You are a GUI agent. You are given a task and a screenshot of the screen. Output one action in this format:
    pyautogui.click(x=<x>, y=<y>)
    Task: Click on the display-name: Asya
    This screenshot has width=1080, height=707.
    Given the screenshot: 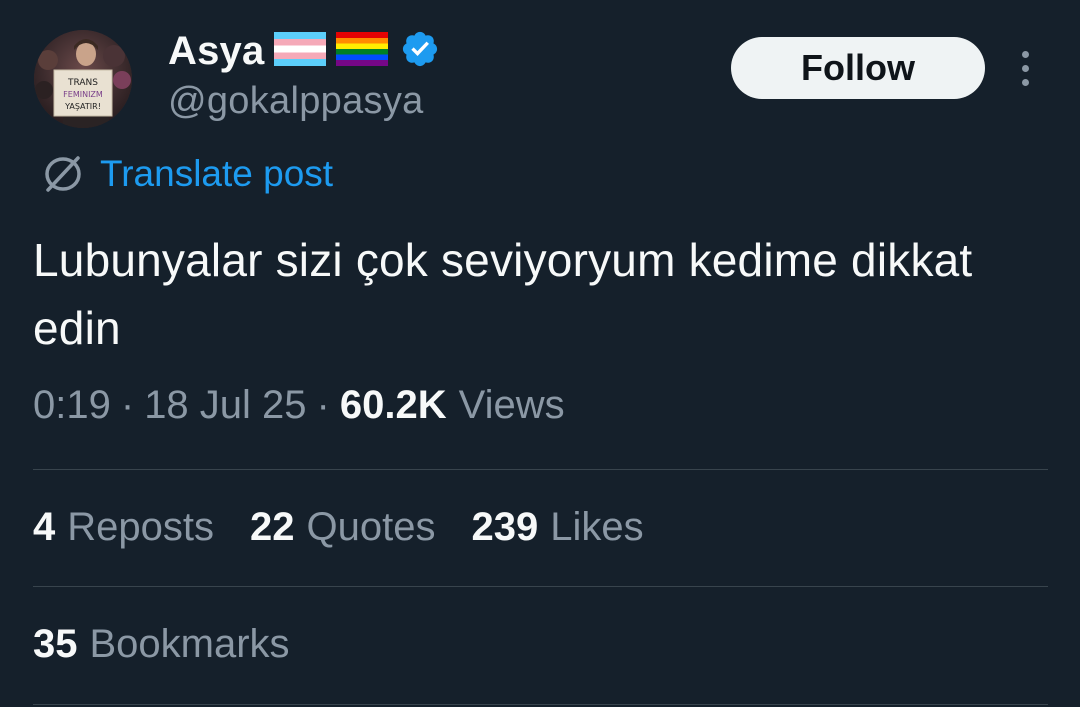 What is the action you would take?
    pyautogui.click(x=216, y=51)
    